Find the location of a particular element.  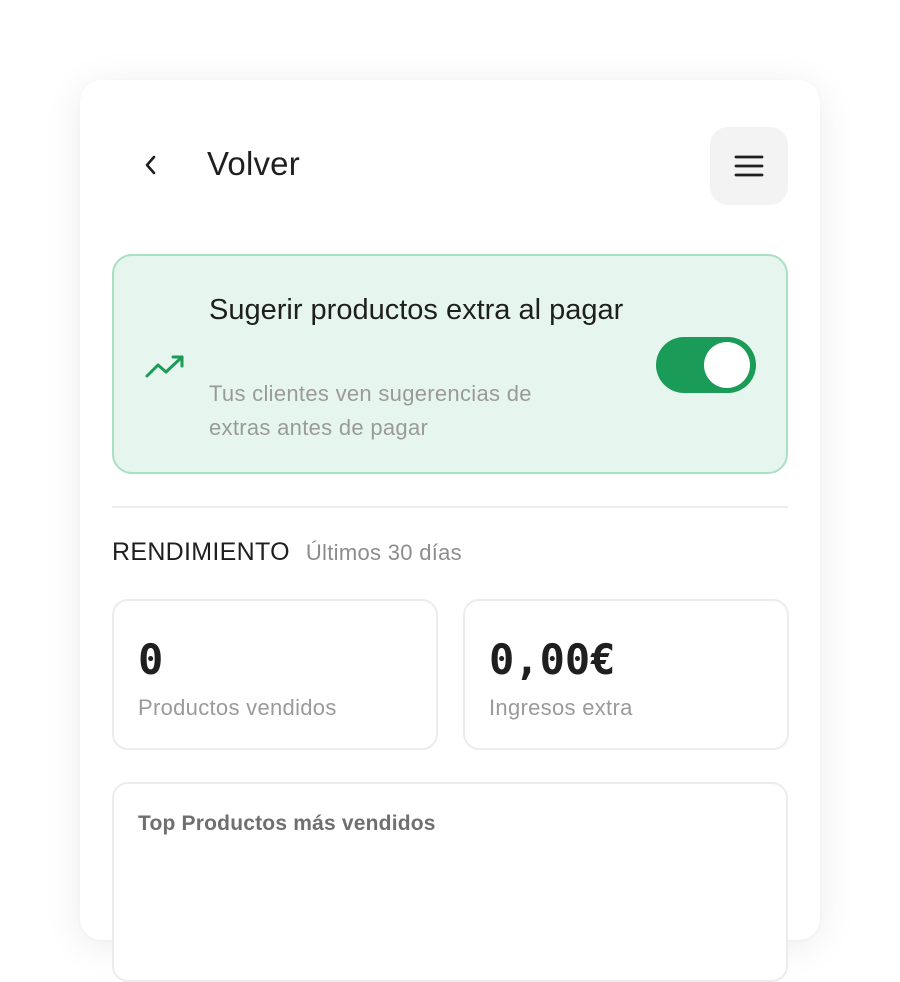

hamburger-menu-icon is located at coordinates (749, 166).